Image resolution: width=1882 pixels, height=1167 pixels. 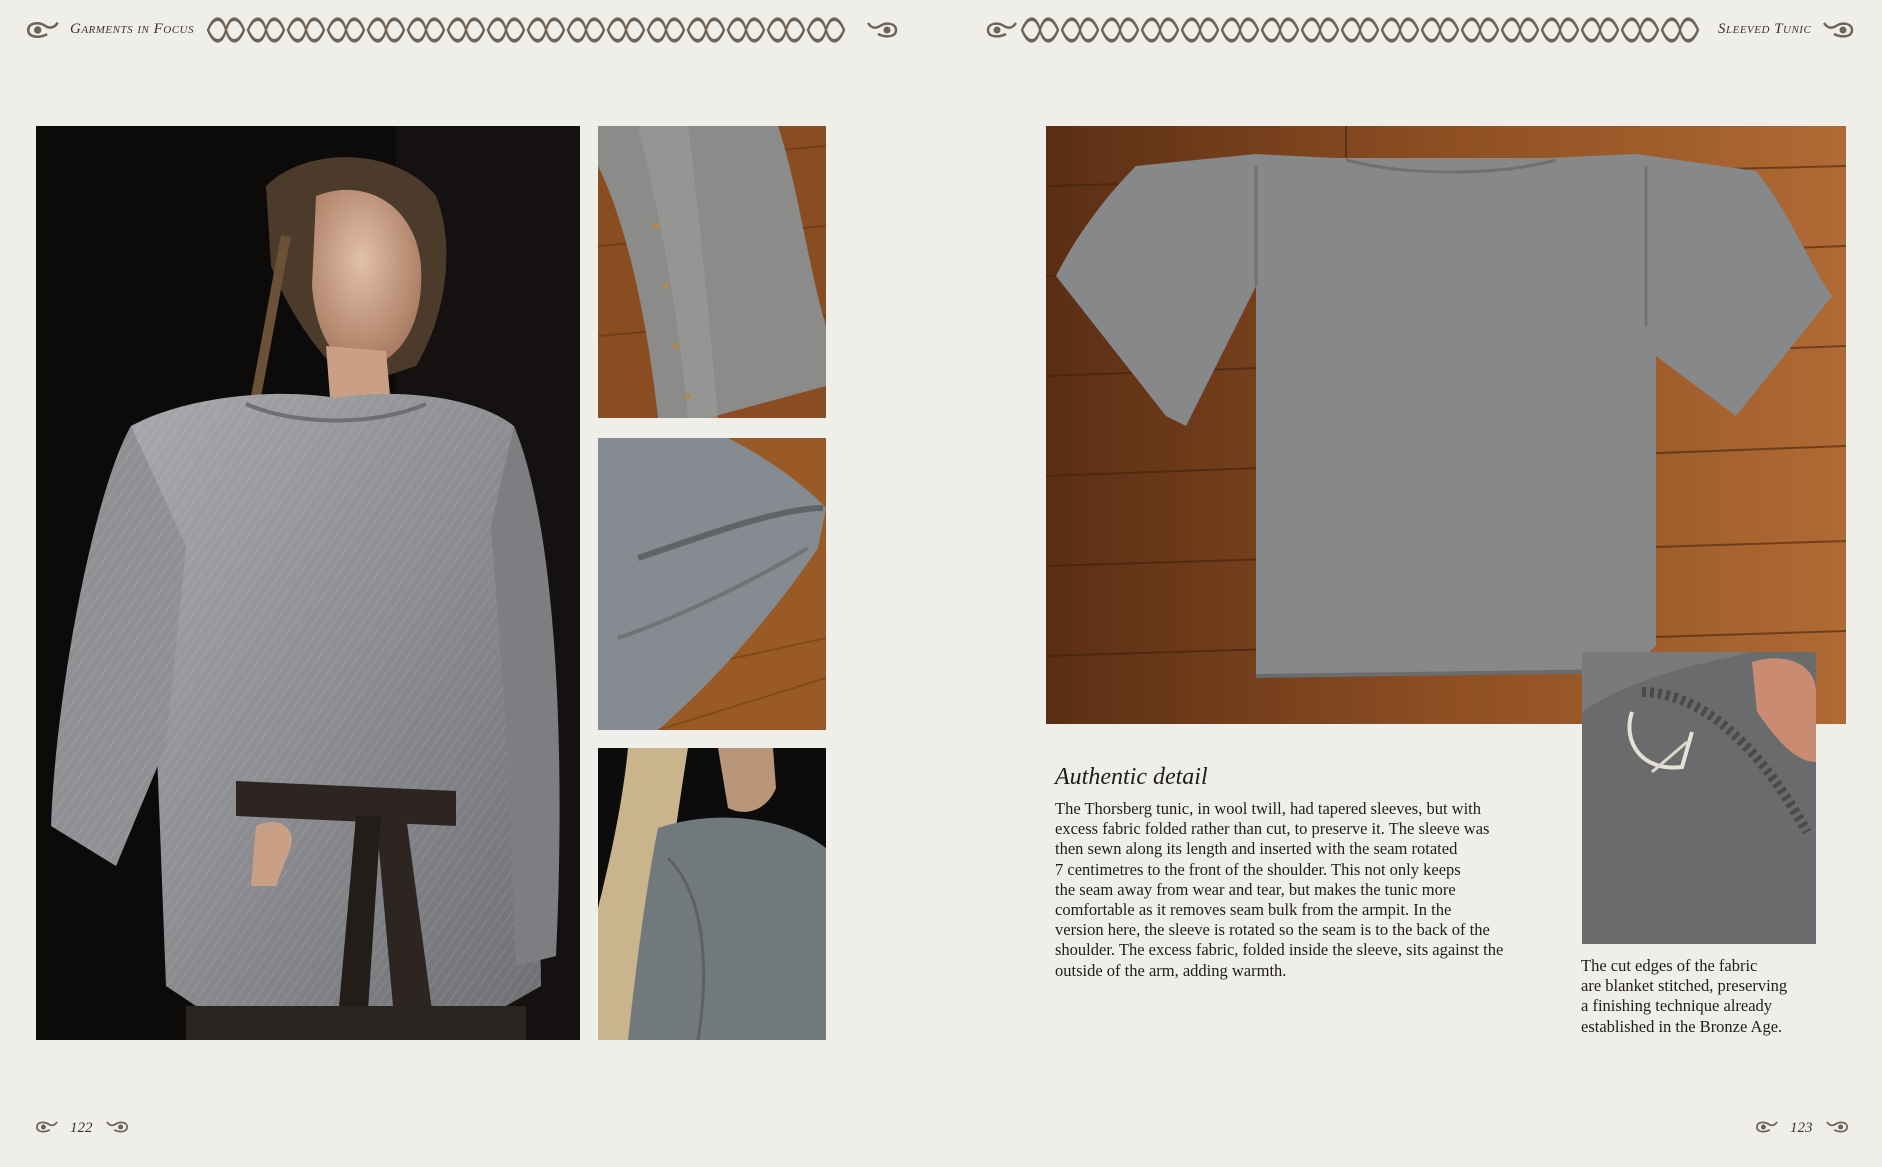 I want to click on shoulder-seam-photo, so click(x=712, y=894).